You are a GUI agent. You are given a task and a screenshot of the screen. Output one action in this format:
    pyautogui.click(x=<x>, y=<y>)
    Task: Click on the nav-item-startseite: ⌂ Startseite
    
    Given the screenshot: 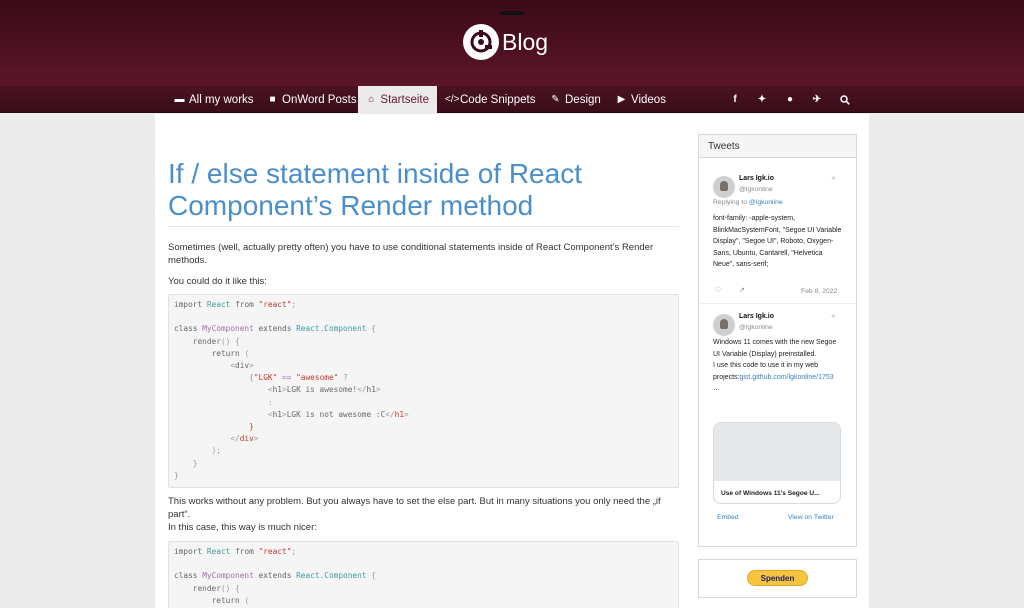 What is the action you would take?
    pyautogui.click(x=397, y=99)
    